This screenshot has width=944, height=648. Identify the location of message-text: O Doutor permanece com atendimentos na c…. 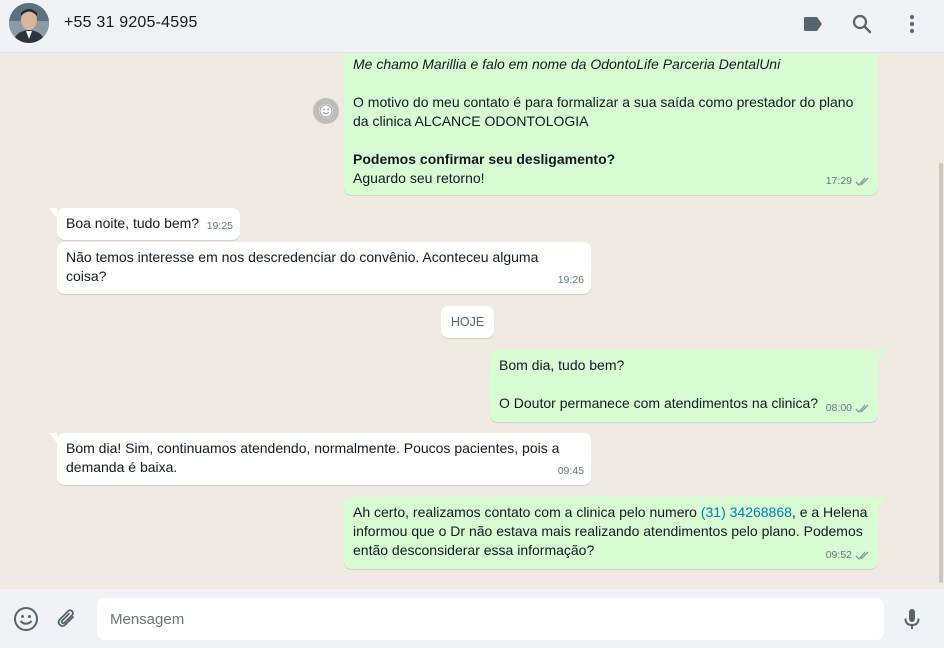
(659, 403).